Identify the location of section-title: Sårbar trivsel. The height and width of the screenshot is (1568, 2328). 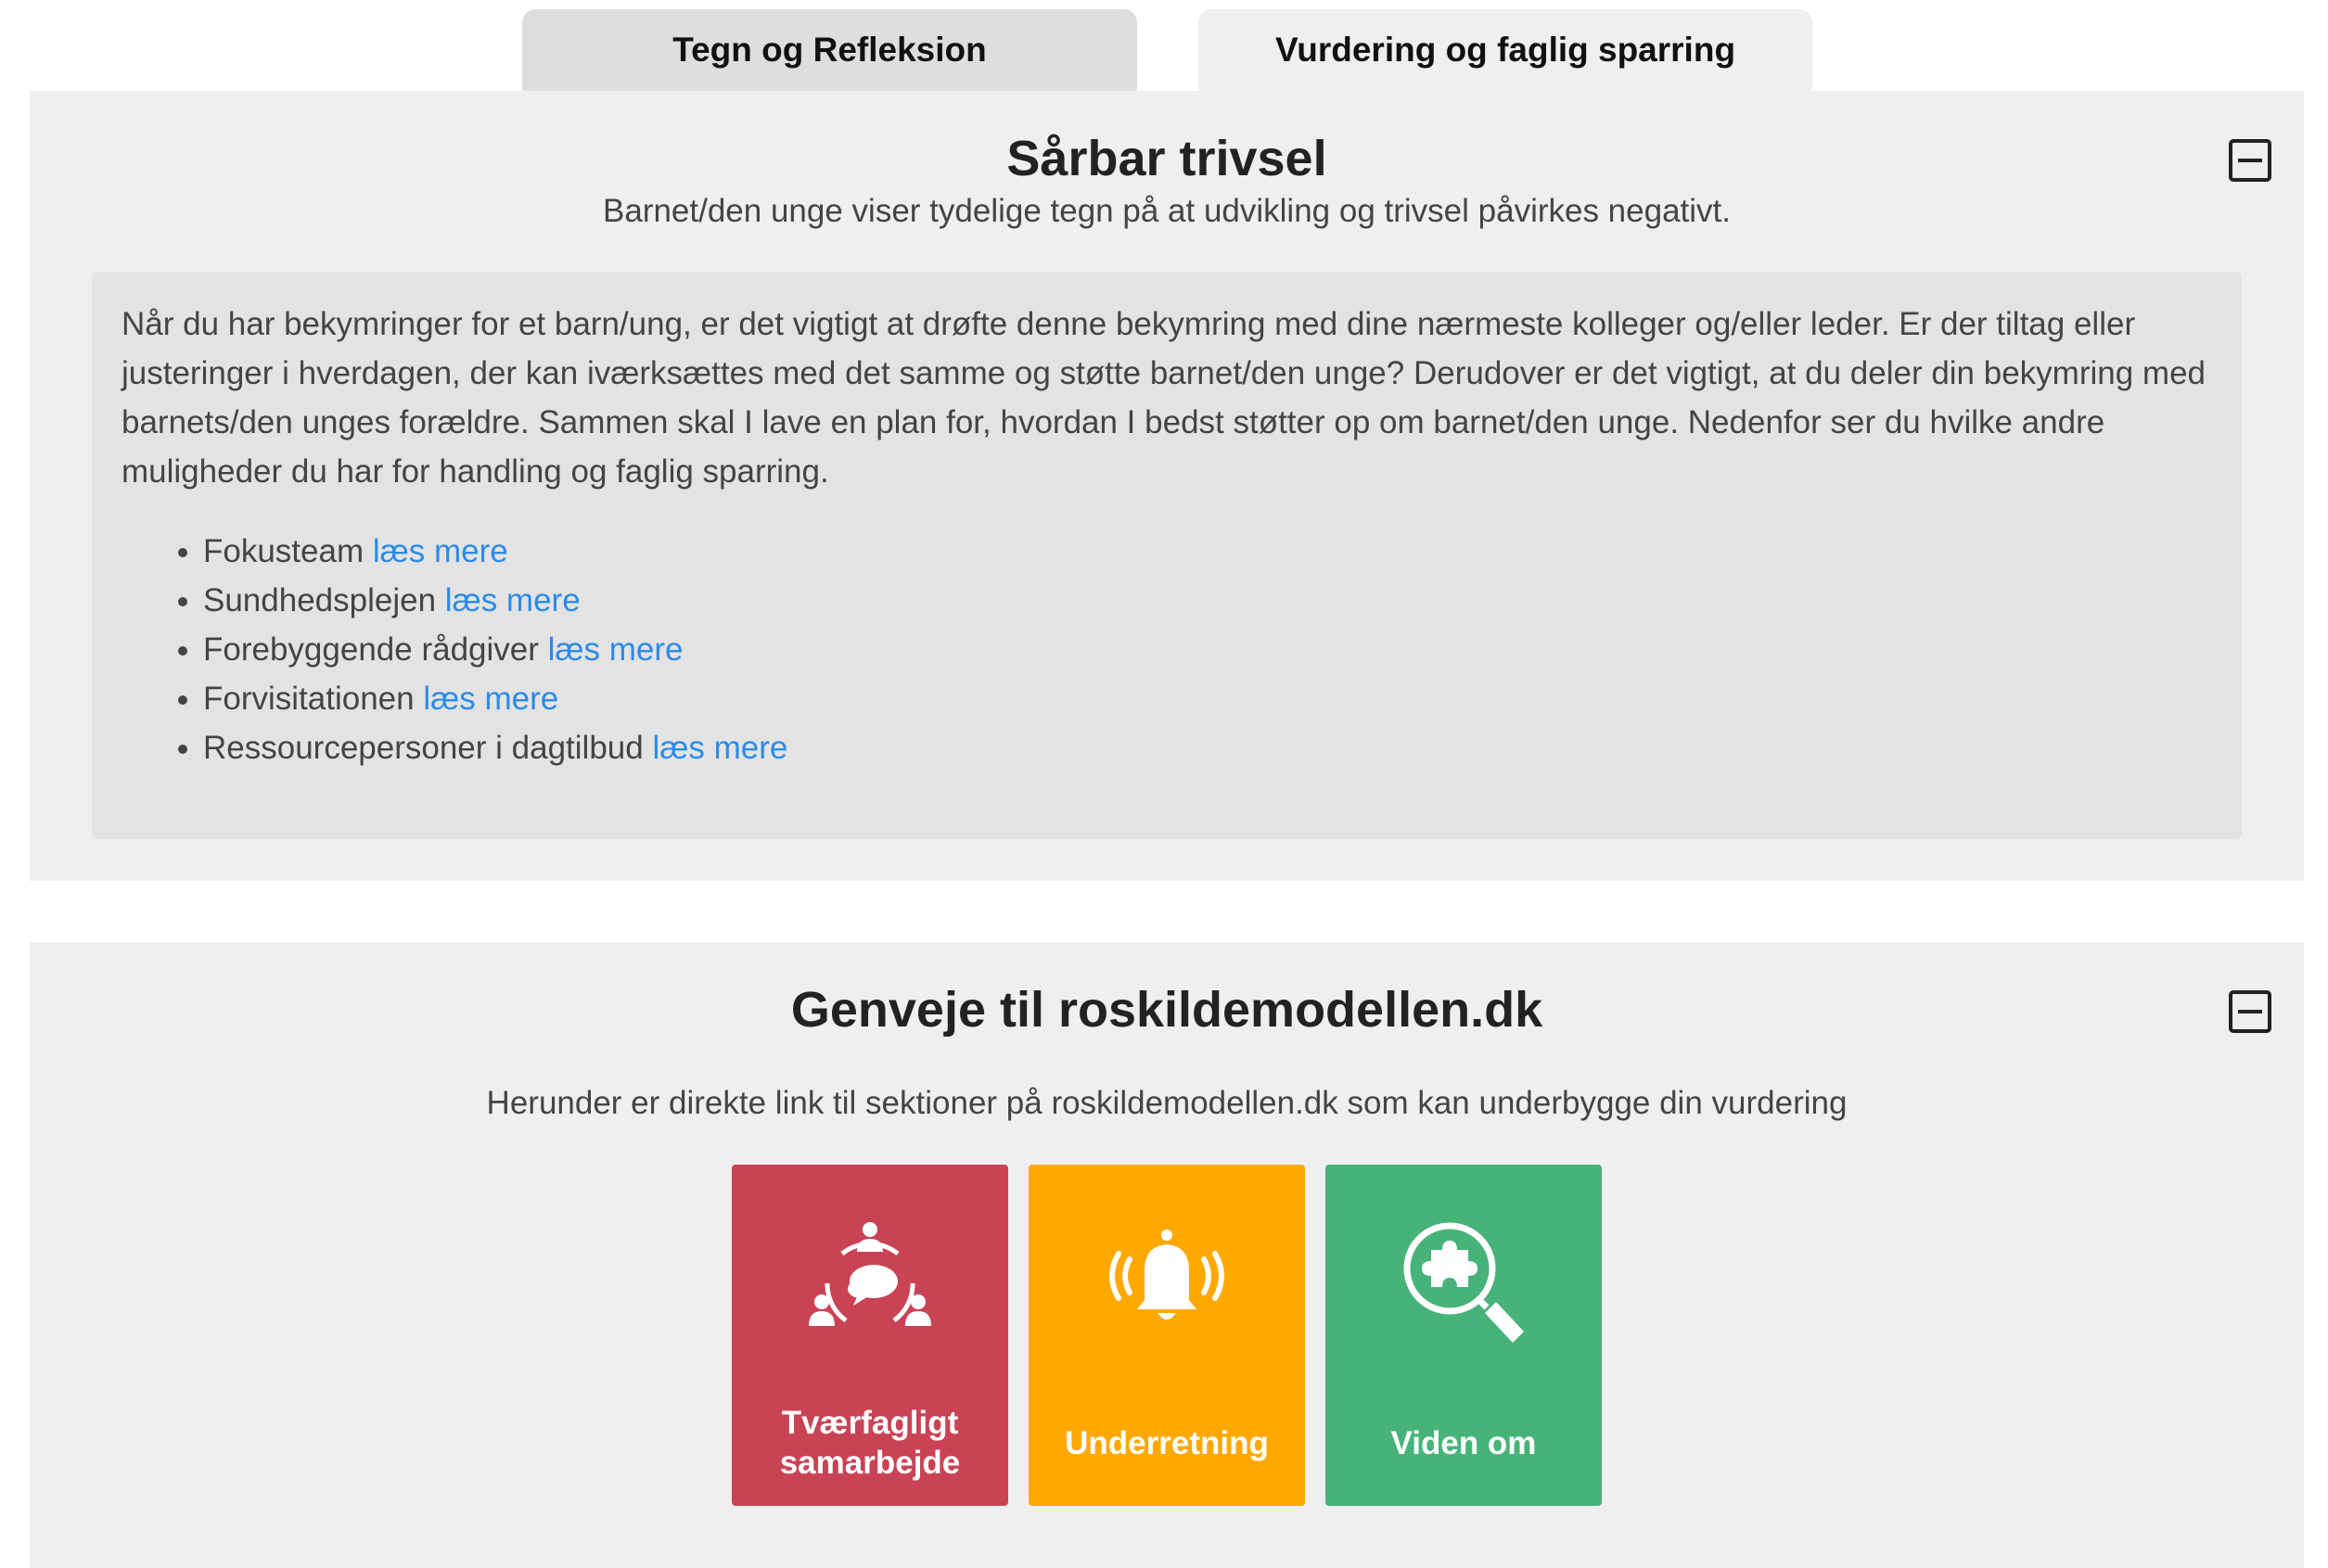
(1166, 158).